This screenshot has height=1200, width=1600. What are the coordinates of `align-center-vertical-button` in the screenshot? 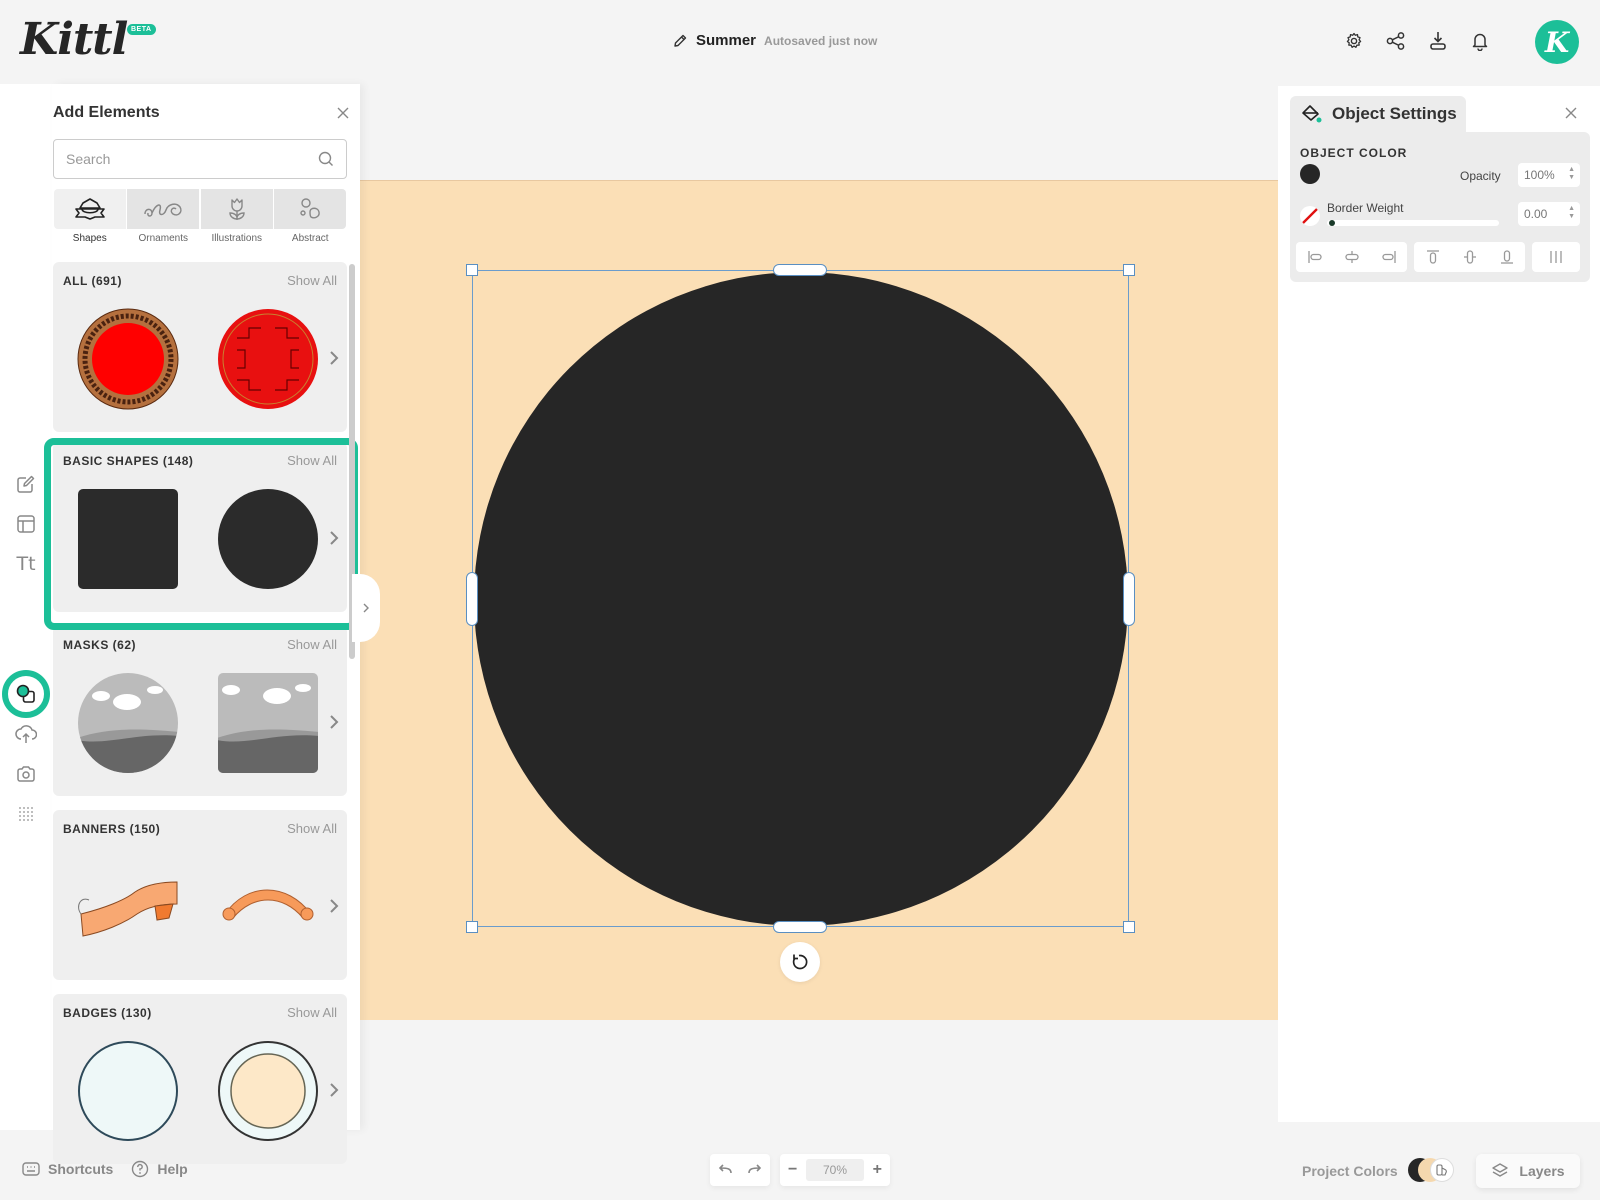 It's located at (1469, 257).